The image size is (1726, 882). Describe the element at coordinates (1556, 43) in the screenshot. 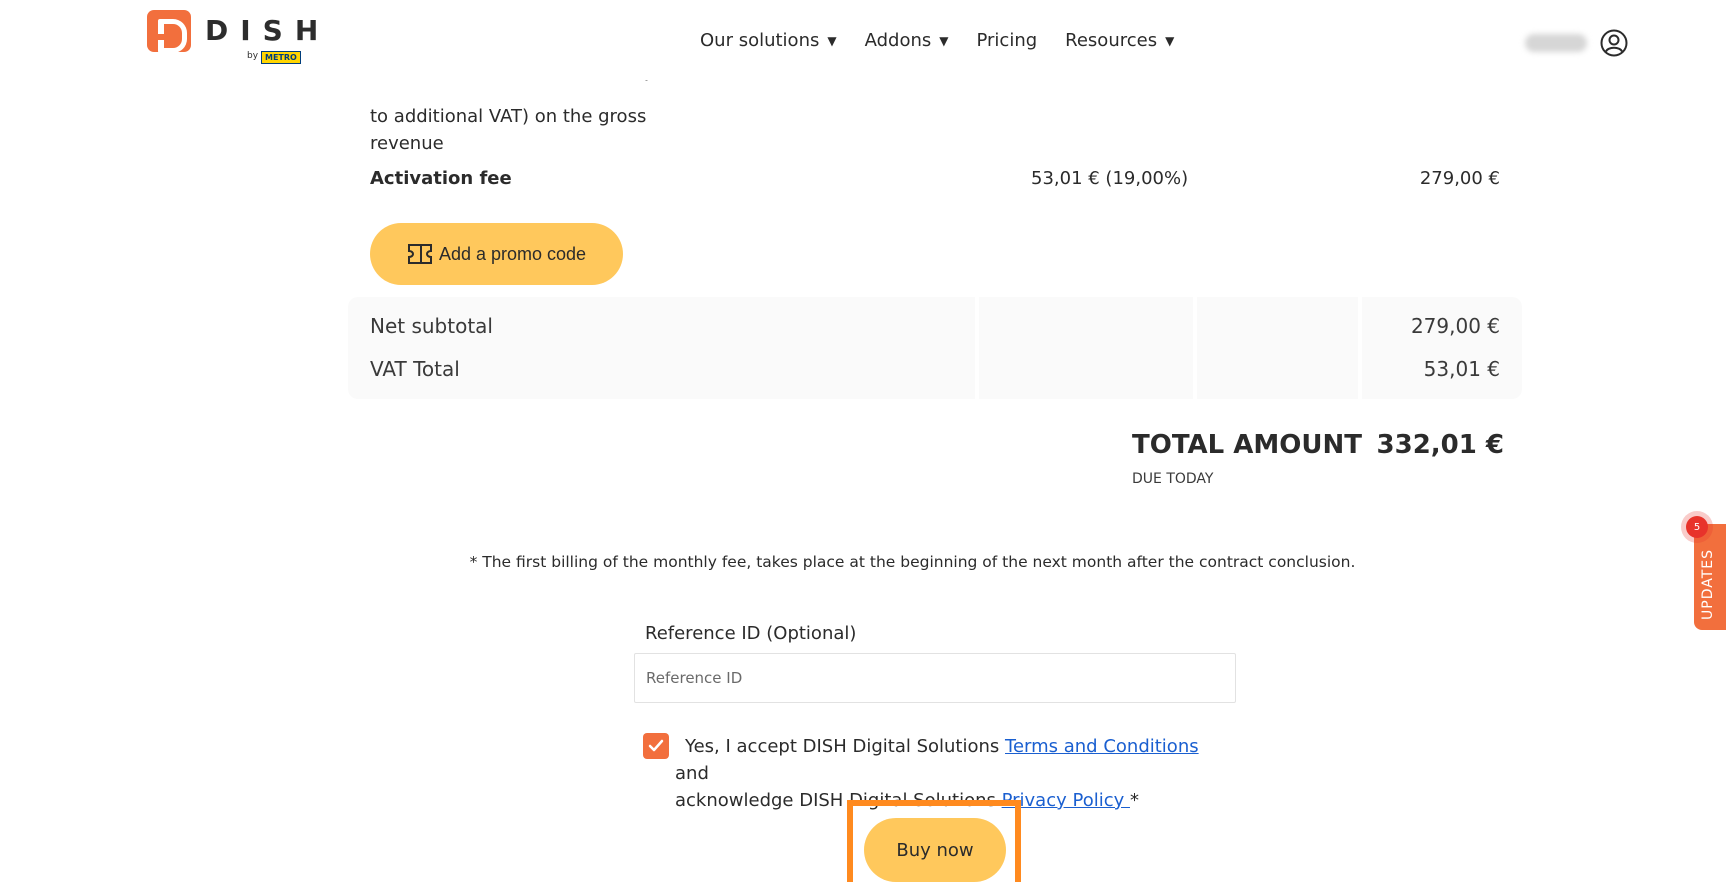

I see `blurred-user-name` at that location.